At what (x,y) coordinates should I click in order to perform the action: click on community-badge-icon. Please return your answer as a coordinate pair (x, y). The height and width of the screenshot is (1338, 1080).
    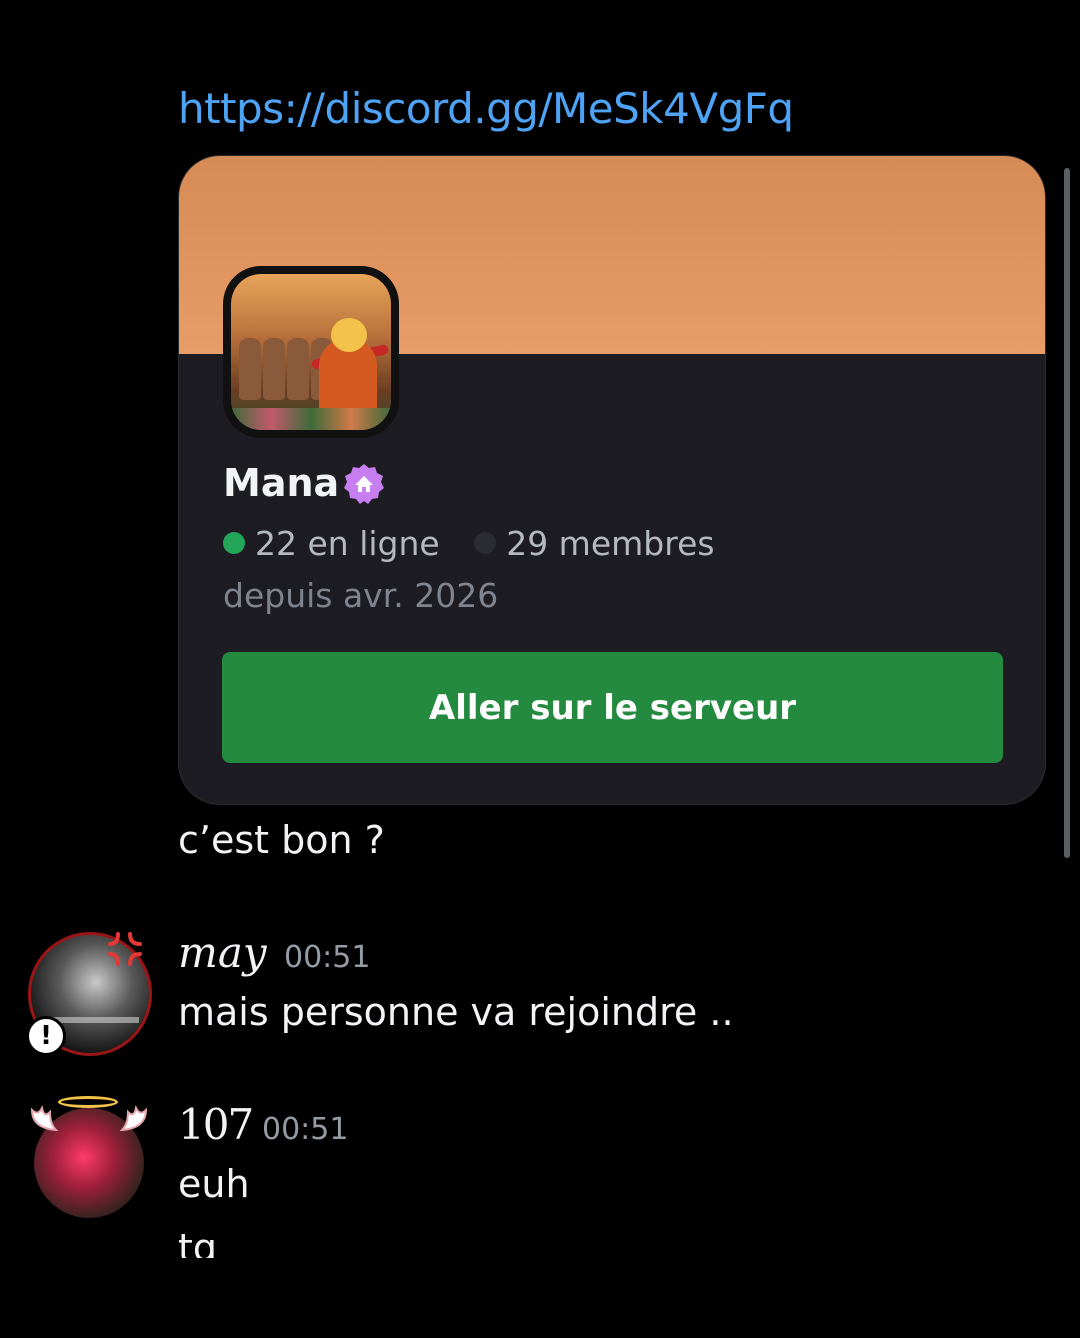
    Looking at the image, I should click on (364, 484).